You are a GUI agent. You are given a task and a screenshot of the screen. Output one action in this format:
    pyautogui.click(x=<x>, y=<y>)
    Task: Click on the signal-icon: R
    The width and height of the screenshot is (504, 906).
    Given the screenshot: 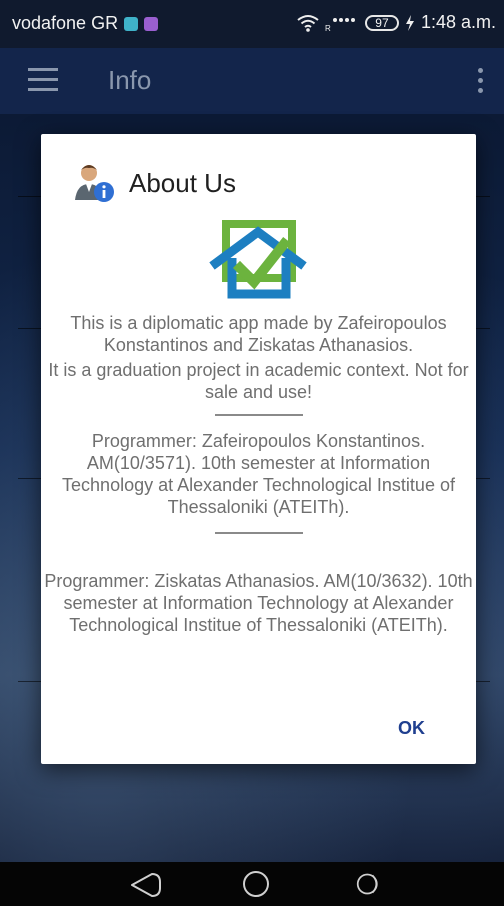 What is the action you would take?
    pyautogui.click(x=340, y=24)
    